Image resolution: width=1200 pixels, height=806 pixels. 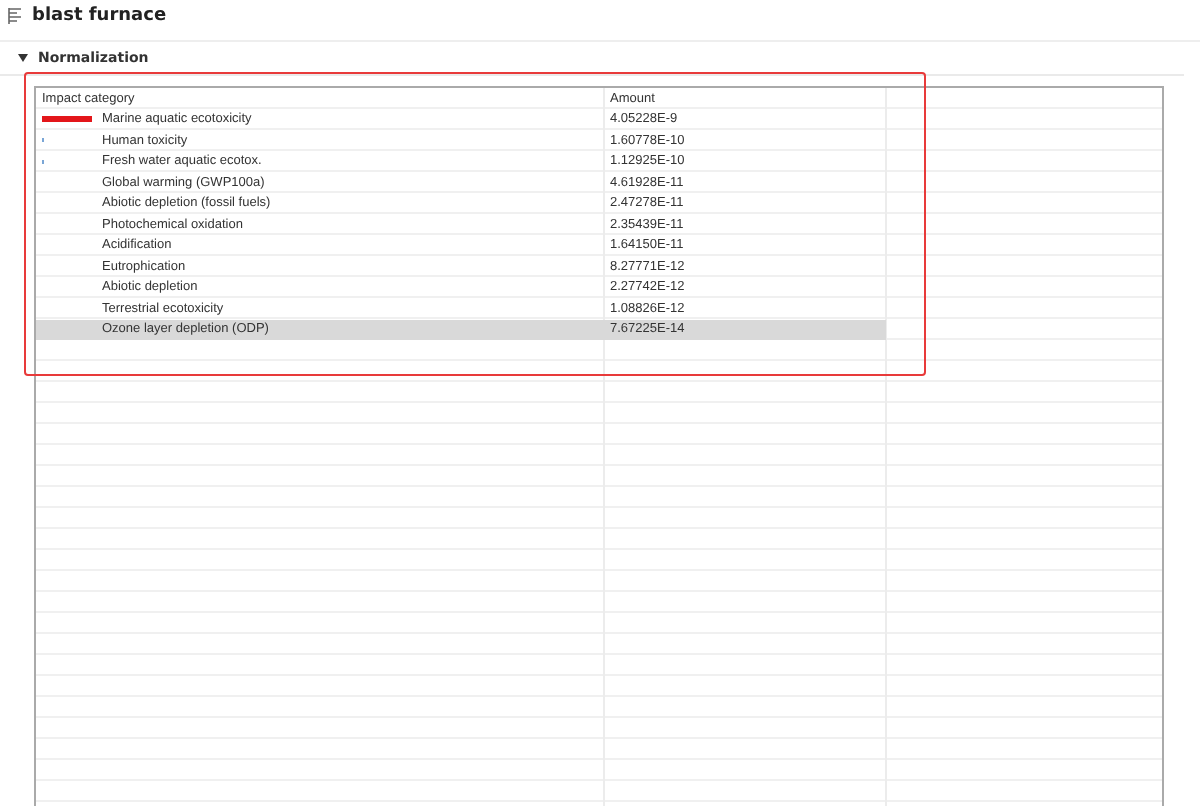 What do you see at coordinates (15, 15) in the screenshot?
I see `editor-icon` at bounding box center [15, 15].